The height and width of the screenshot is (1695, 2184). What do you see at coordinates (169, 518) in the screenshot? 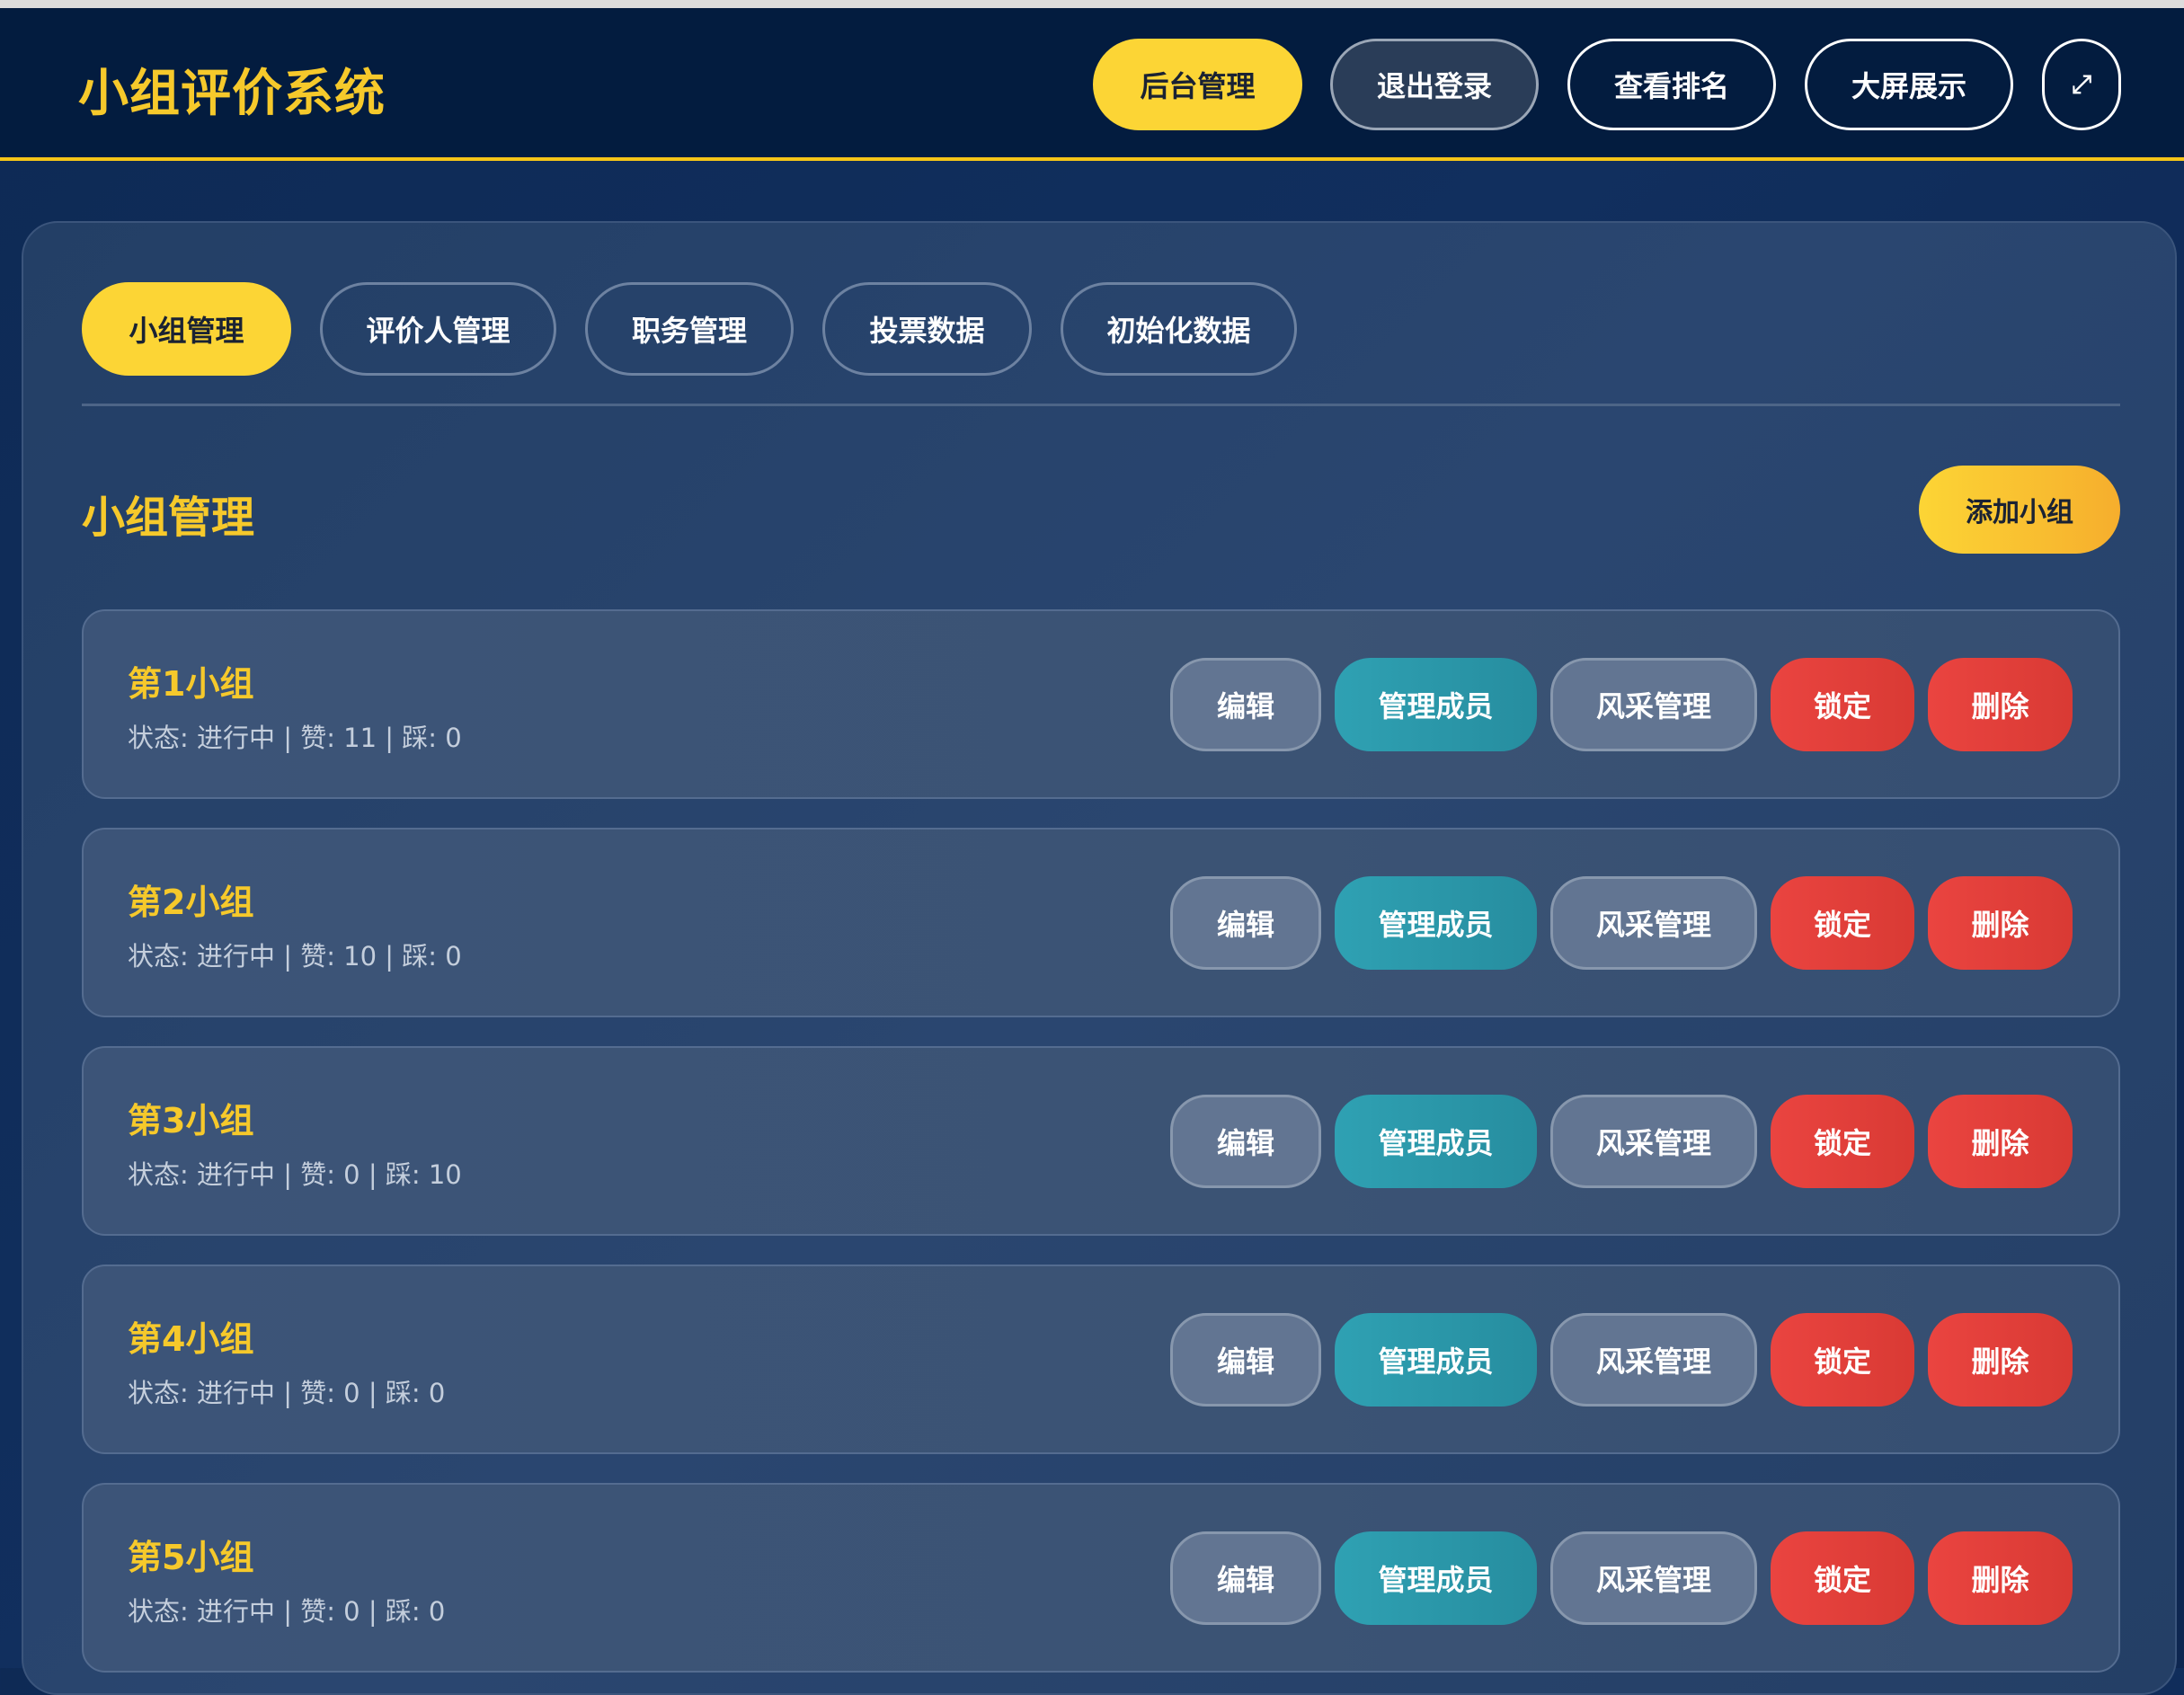
I see `section-title: 小组管理` at bounding box center [169, 518].